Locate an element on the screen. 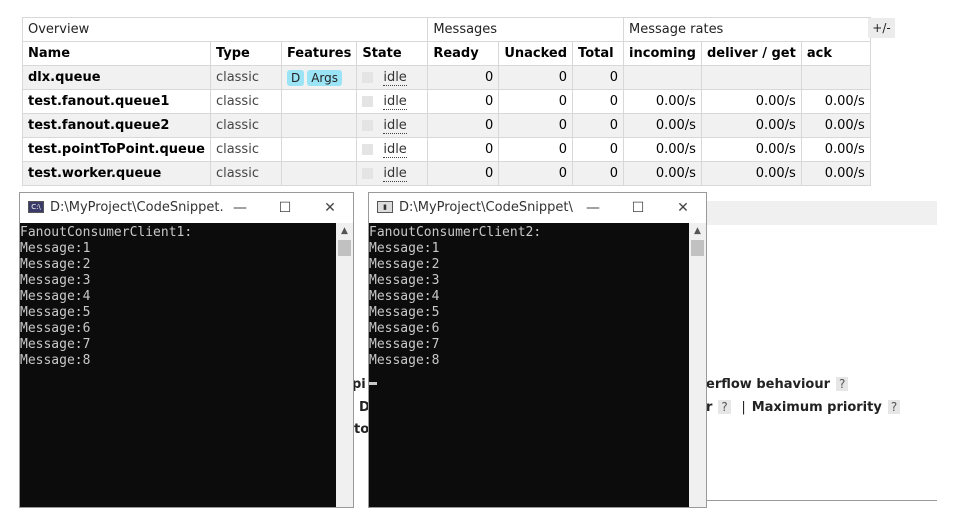  queue-name-link: dlx.queue is located at coordinates (116, 77).